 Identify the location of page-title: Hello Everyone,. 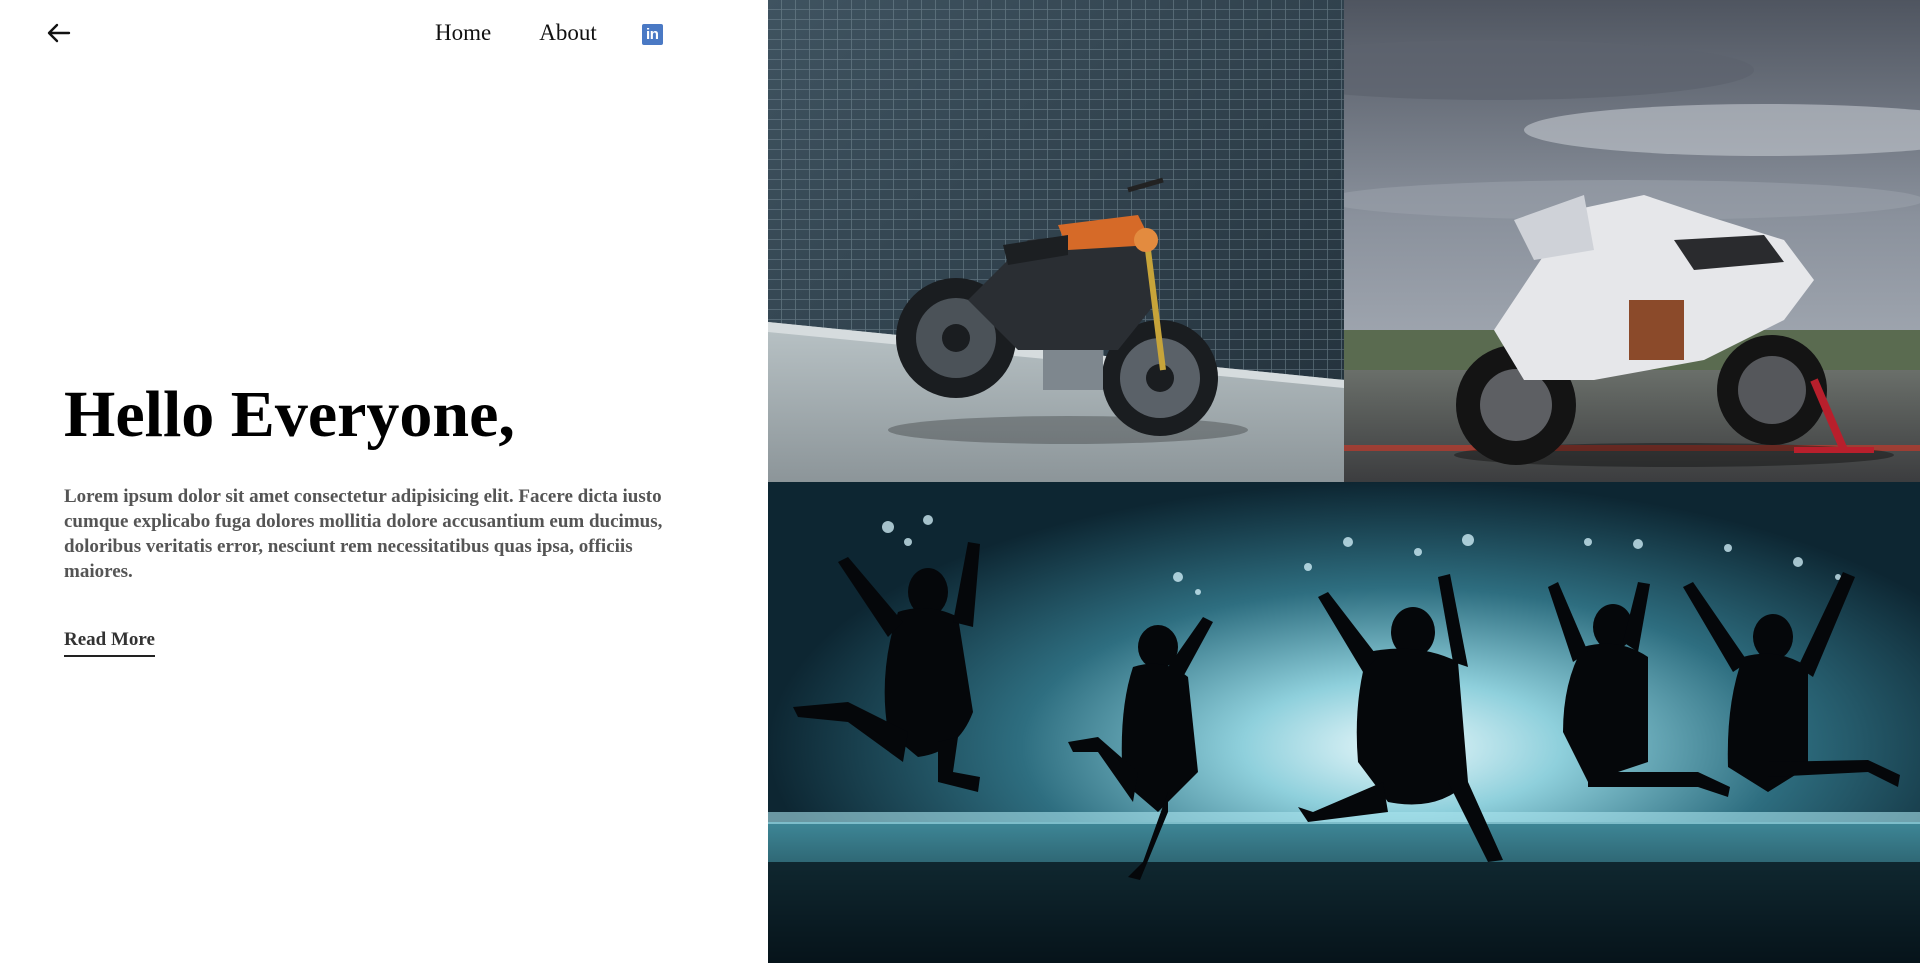
(289, 414).